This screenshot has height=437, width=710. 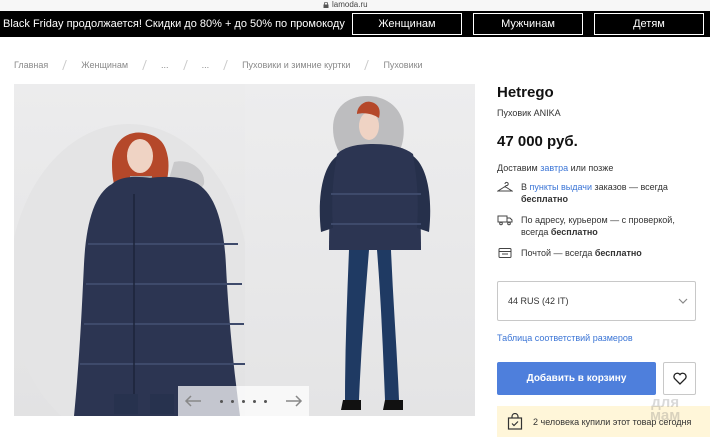 What do you see at coordinates (665, 415) in the screenshot?
I see `watermark-line-2: мам` at bounding box center [665, 415].